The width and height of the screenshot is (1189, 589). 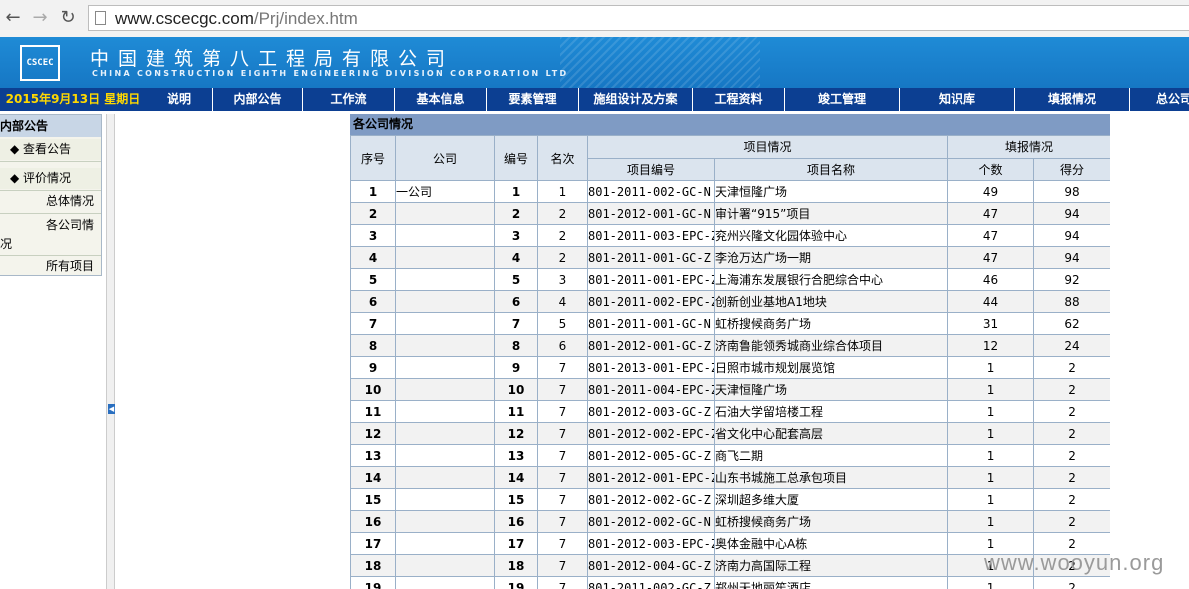 What do you see at coordinates (562, 279) in the screenshot?
I see `cell-rank: 3` at bounding box center [562, 279].